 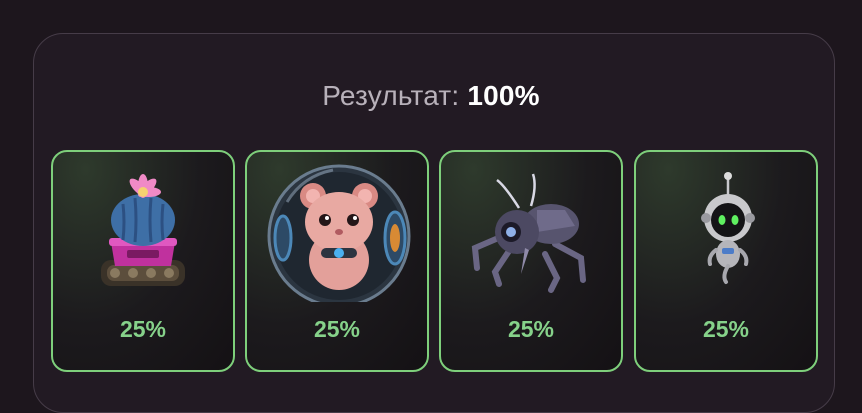 I want to click on result-label: Результат:, so click(x=391, y=95).